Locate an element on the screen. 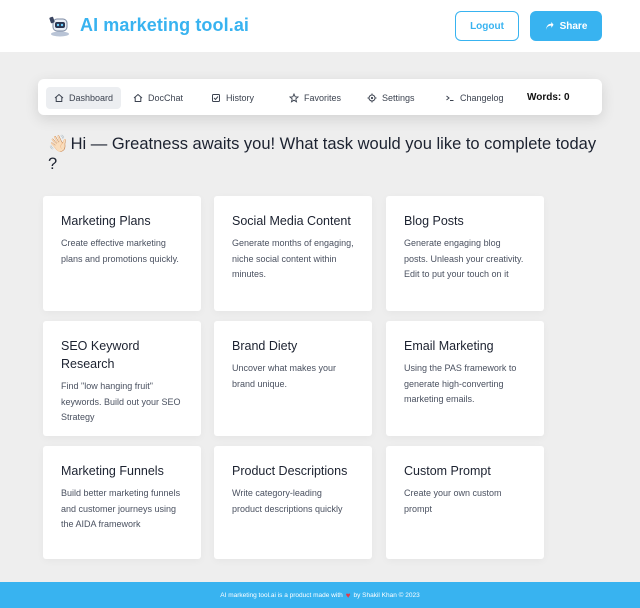 This screenshot has width=640, height=608. card-title: Marketing Funnels is located at coordinates (112, 471).